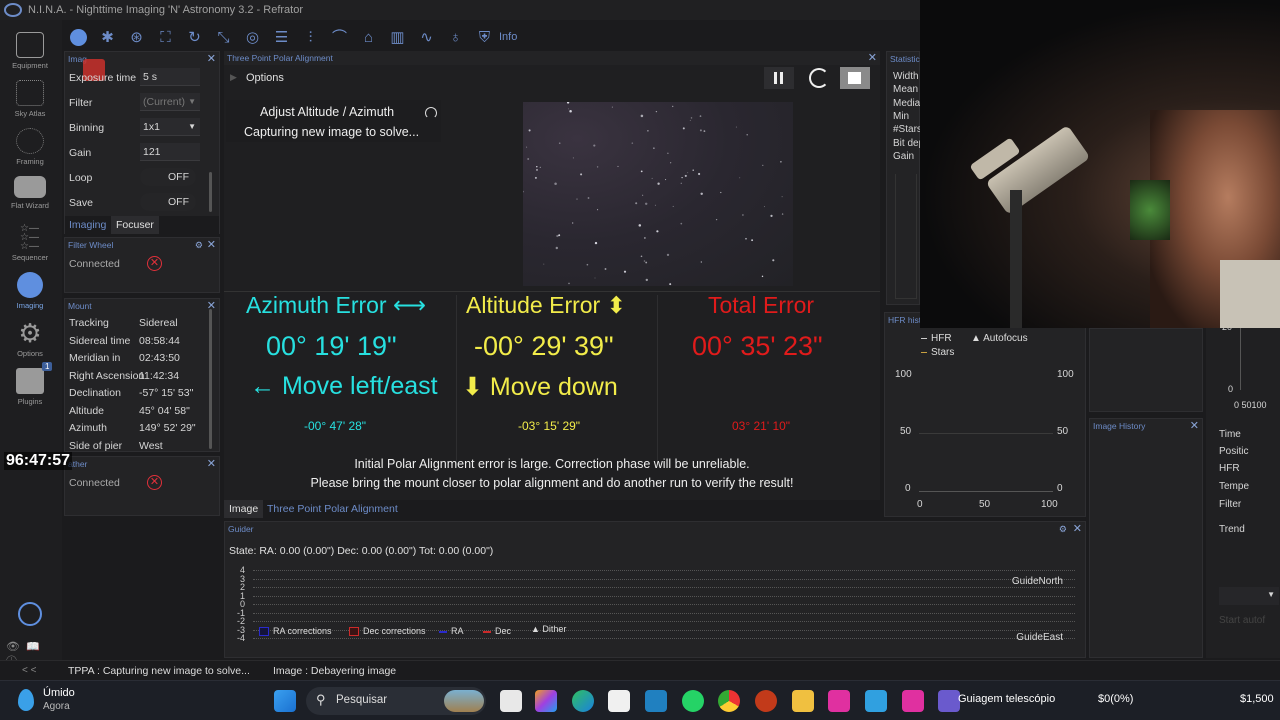  I want to click on tab-image: Image, so click(244, 509).